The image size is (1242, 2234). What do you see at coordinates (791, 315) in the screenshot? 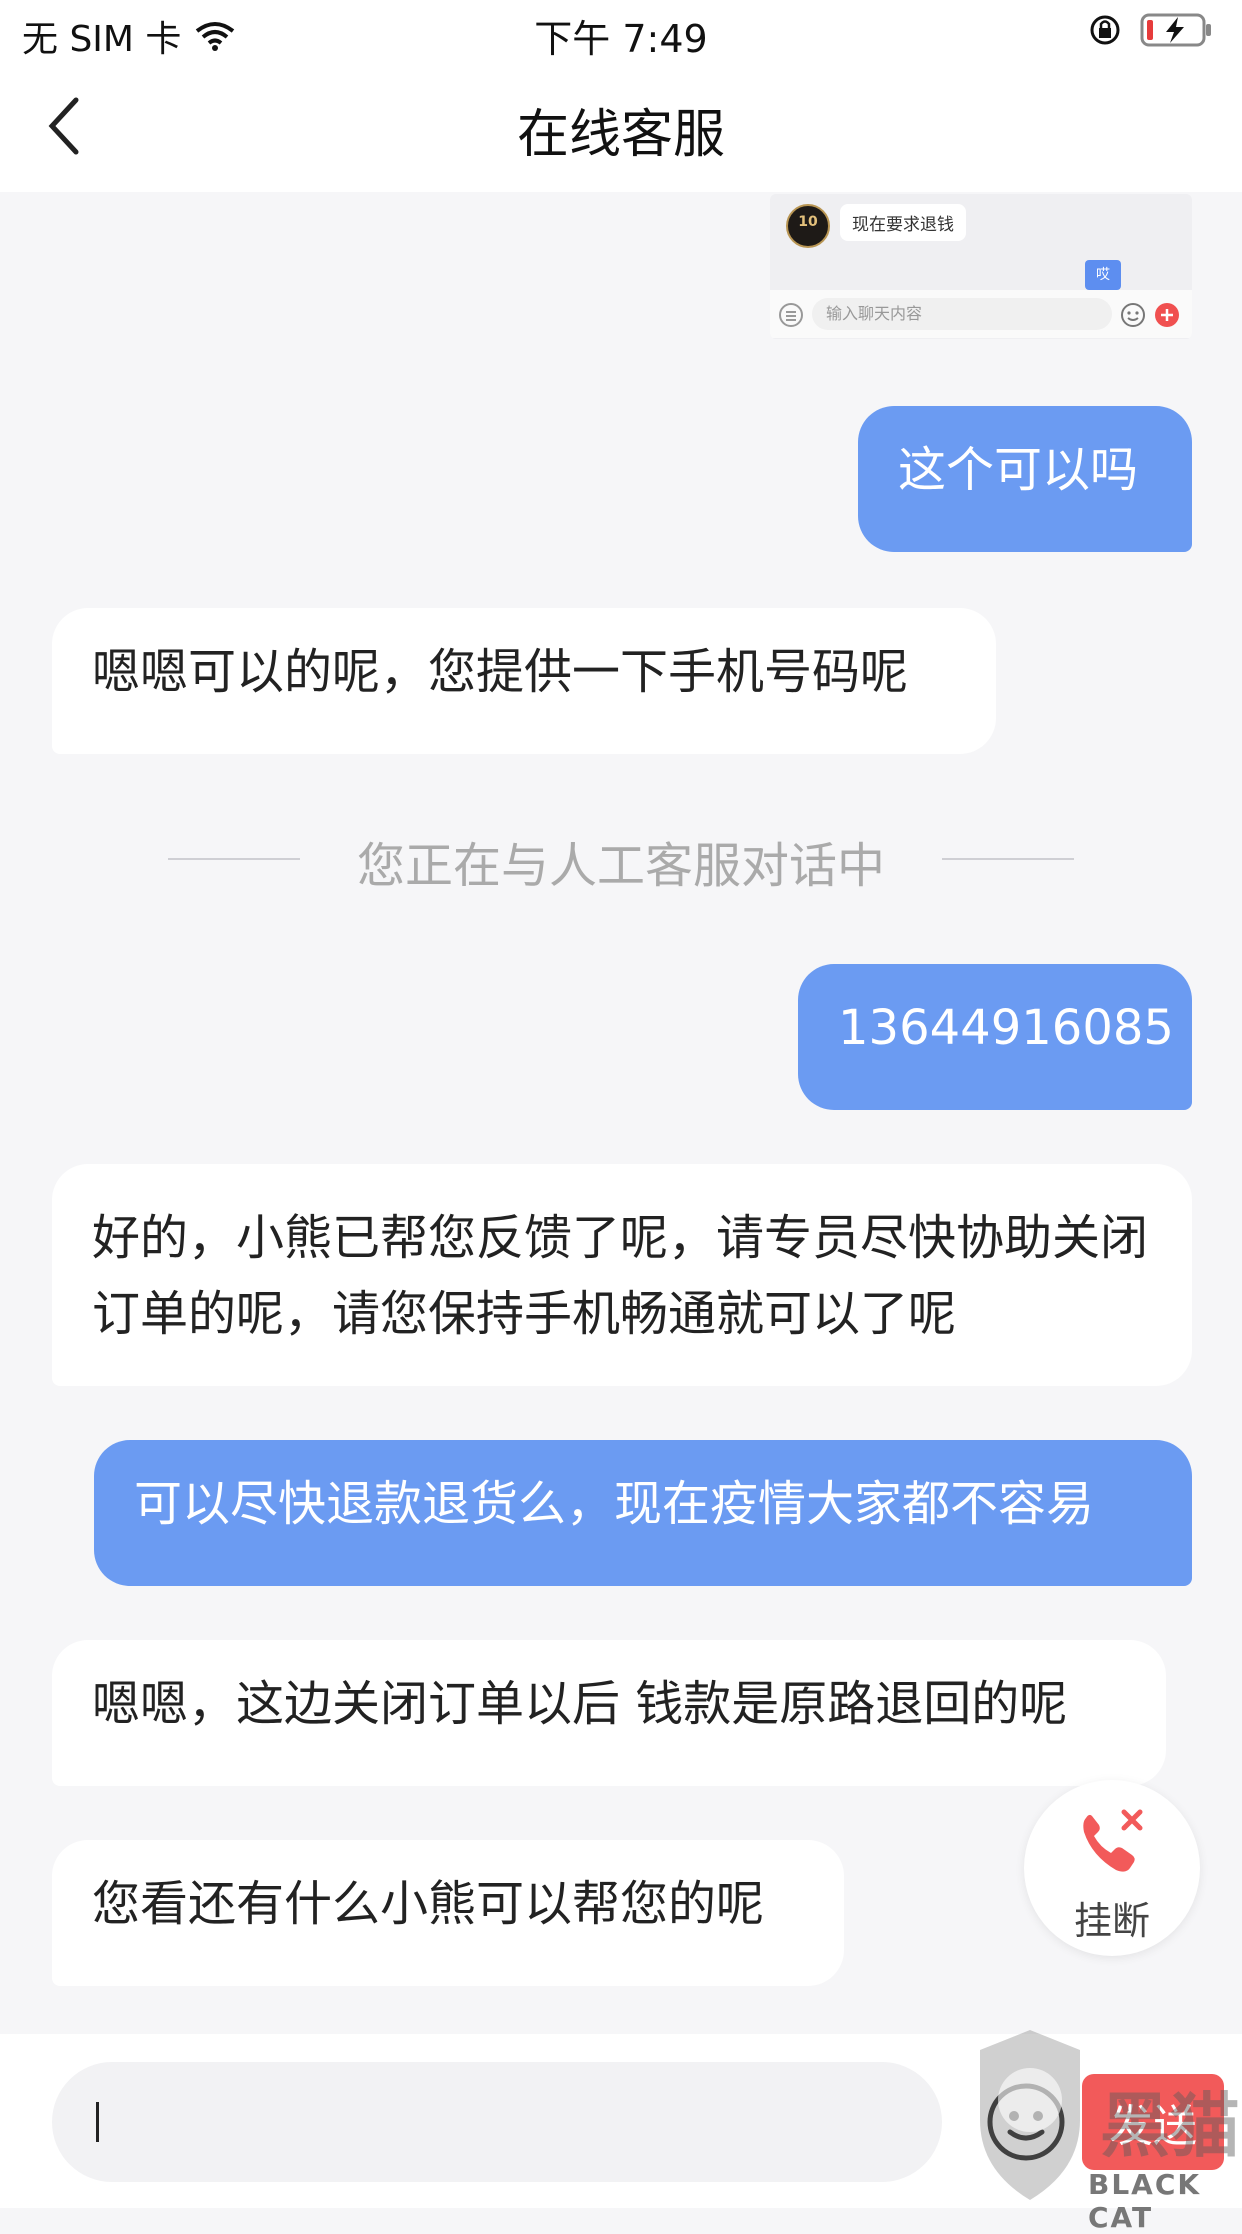
I see `attachment-menu-icon` at bounding box center [791, 315].